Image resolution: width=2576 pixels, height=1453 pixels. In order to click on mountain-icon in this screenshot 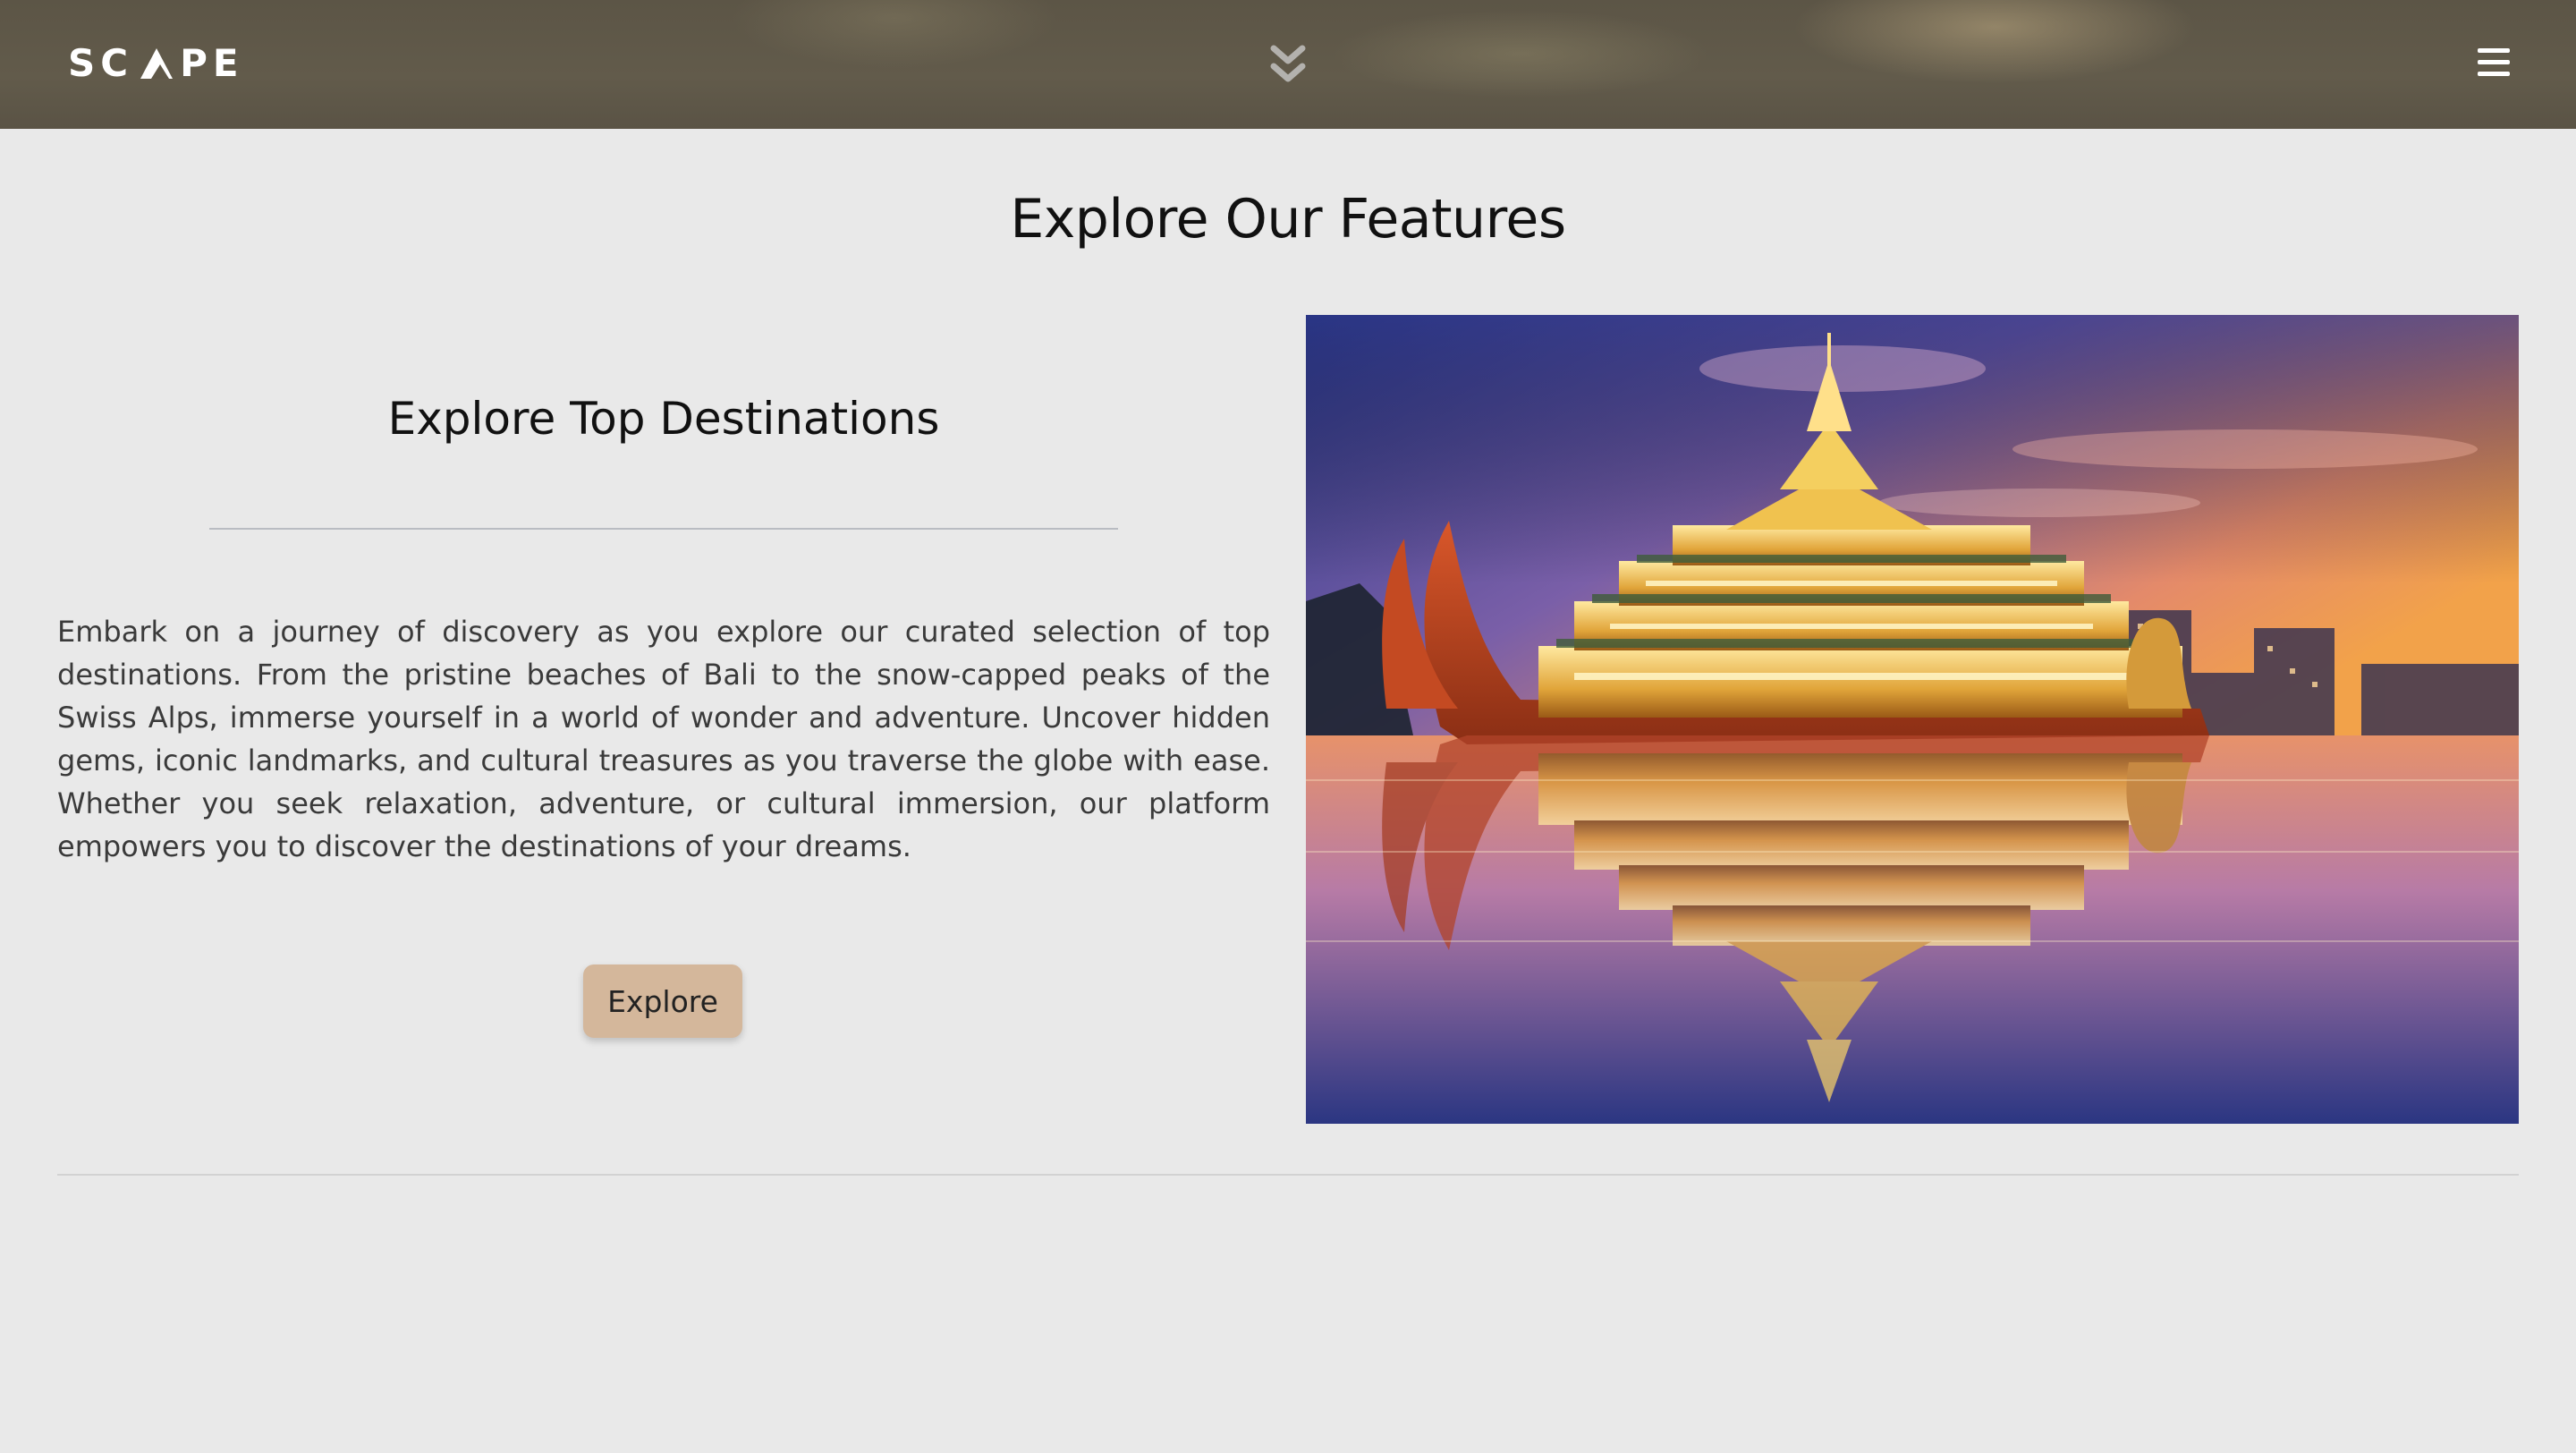, I will do `click(157, 63)`.